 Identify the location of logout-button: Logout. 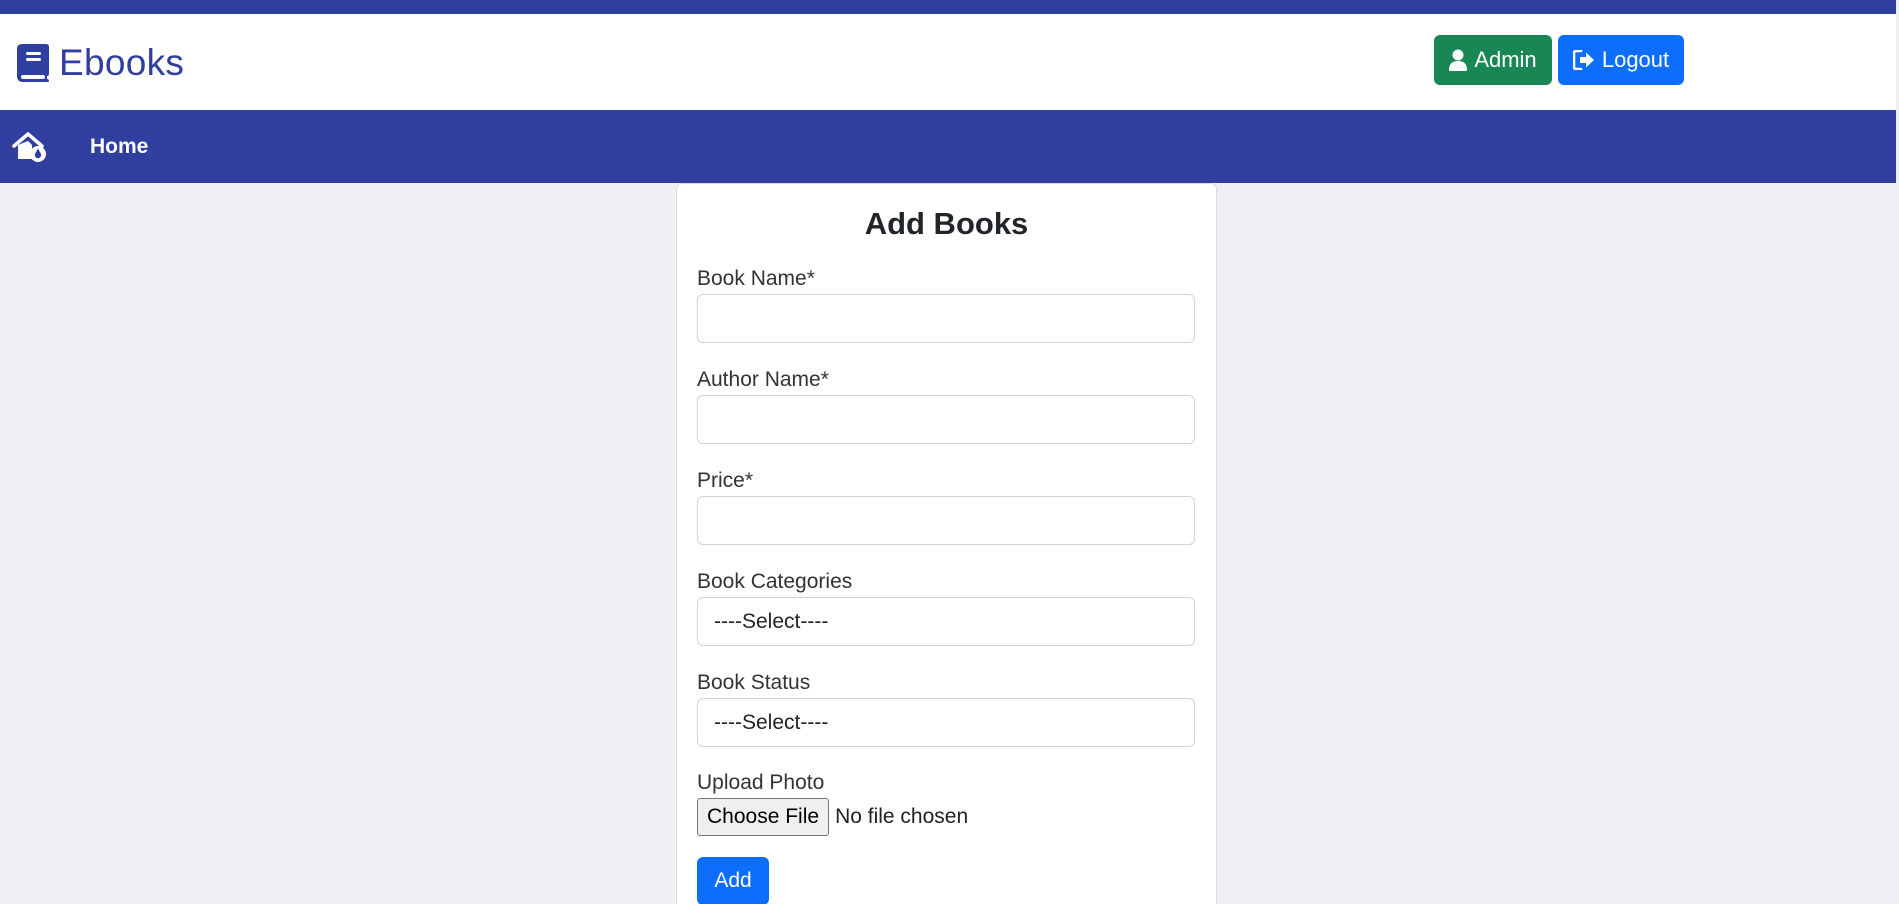
(1621, 60).